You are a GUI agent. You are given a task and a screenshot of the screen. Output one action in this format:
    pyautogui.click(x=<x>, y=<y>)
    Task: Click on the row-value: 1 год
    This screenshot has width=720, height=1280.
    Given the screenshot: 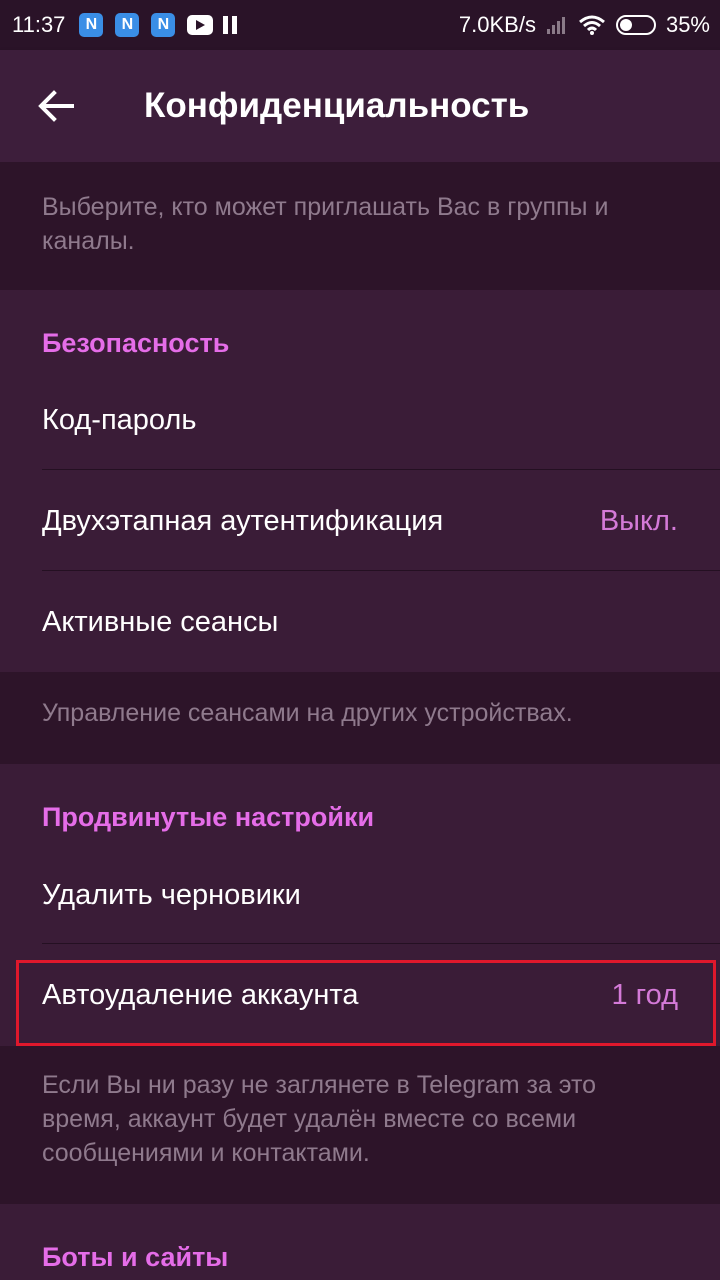 What is the action you would take?
    pyautogui.click(x=644, y=994)
    